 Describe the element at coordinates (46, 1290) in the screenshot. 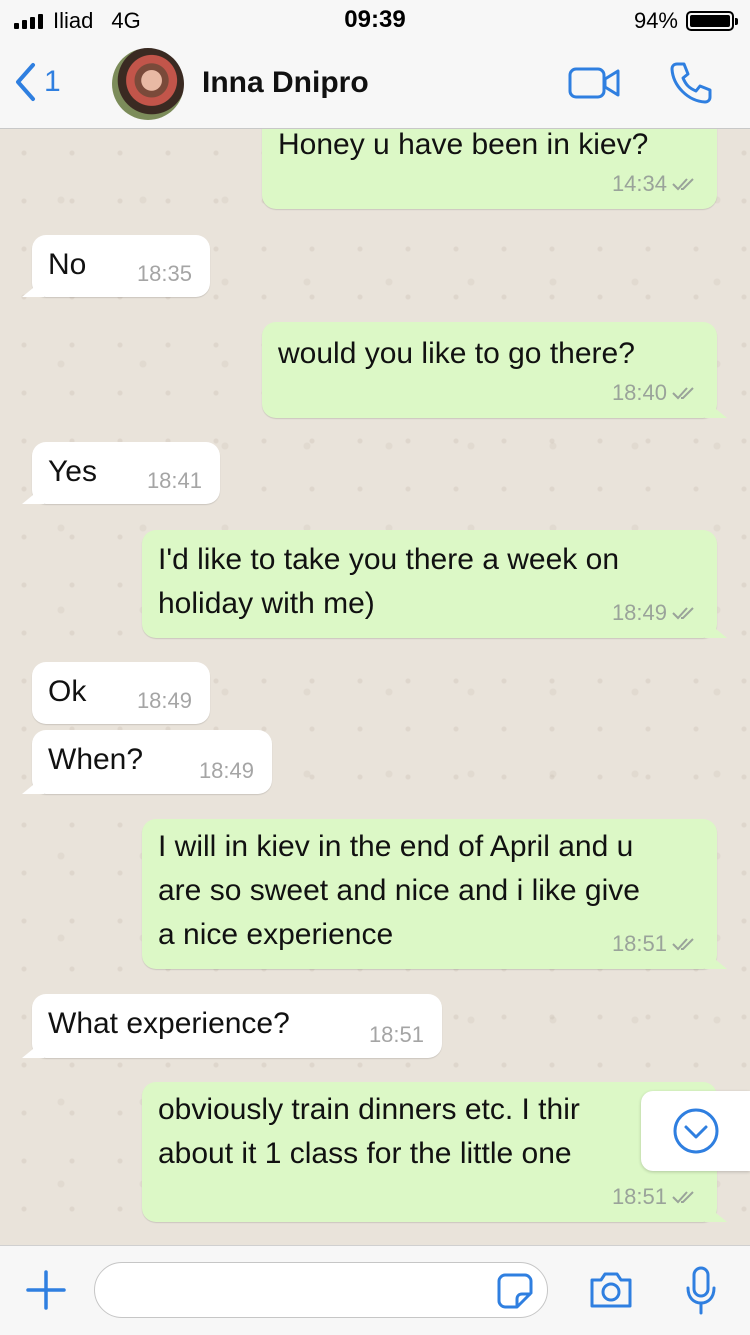

I see `plus-icon` at that location.